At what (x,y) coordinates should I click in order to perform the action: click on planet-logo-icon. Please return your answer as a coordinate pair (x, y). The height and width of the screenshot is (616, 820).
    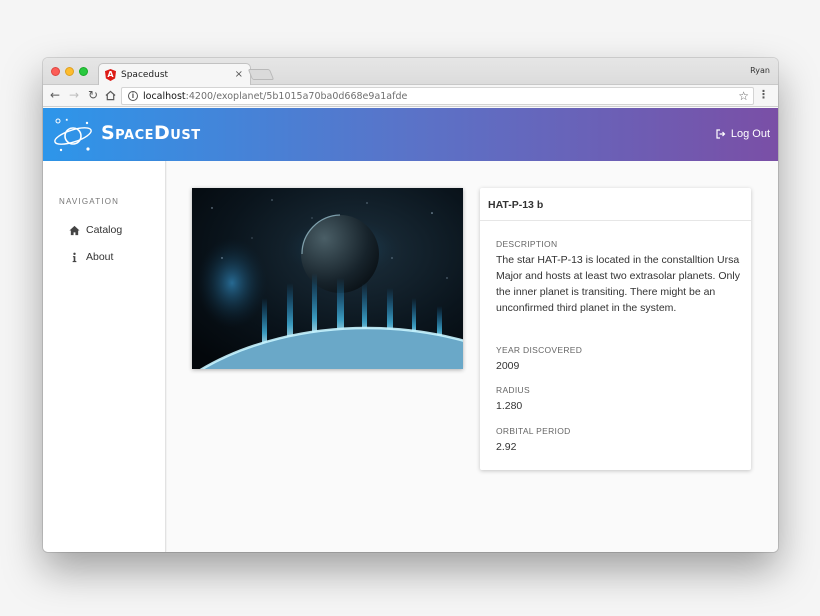
    Looking at the image, I should click on (73, 135).